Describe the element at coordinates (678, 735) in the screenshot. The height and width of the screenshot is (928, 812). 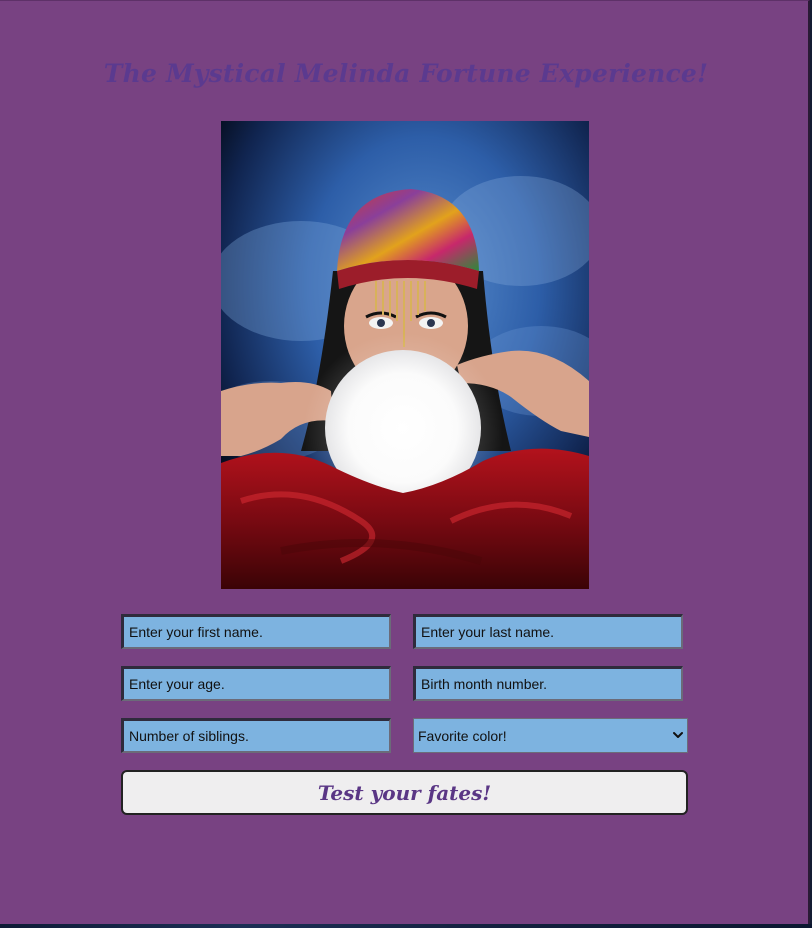
I see `chevron-down-icon` at that location.